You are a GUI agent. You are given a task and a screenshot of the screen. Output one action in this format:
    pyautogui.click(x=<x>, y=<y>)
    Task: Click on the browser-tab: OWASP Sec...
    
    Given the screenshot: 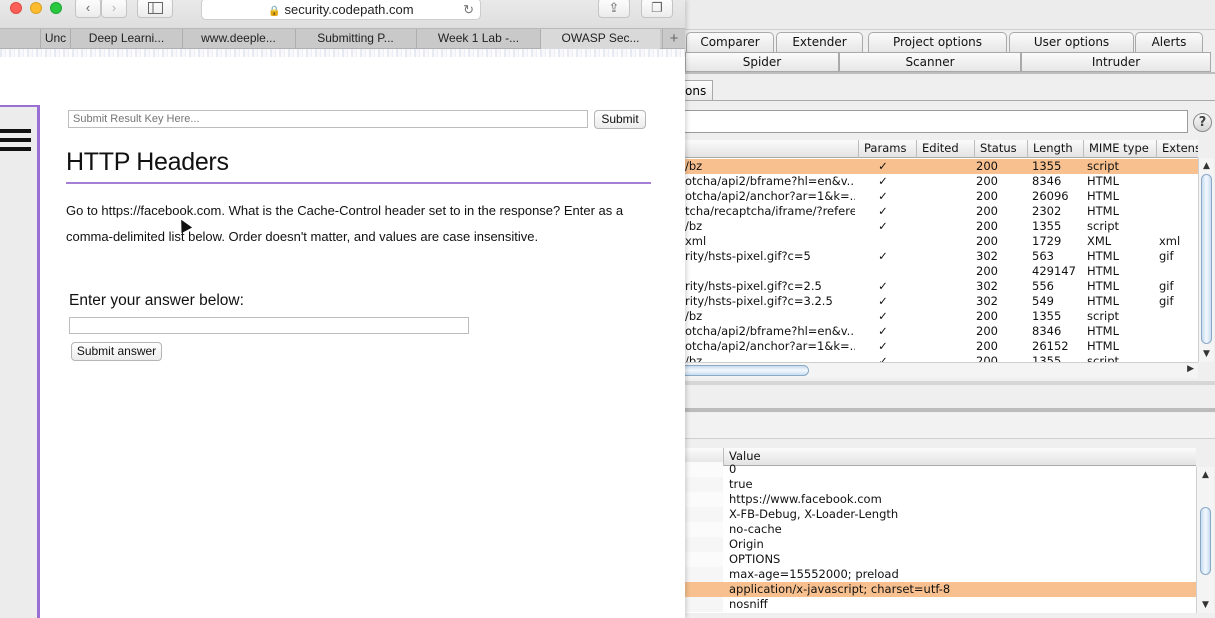 What is the action you would take?
    pyautogui.click(x=600, y=39)
    